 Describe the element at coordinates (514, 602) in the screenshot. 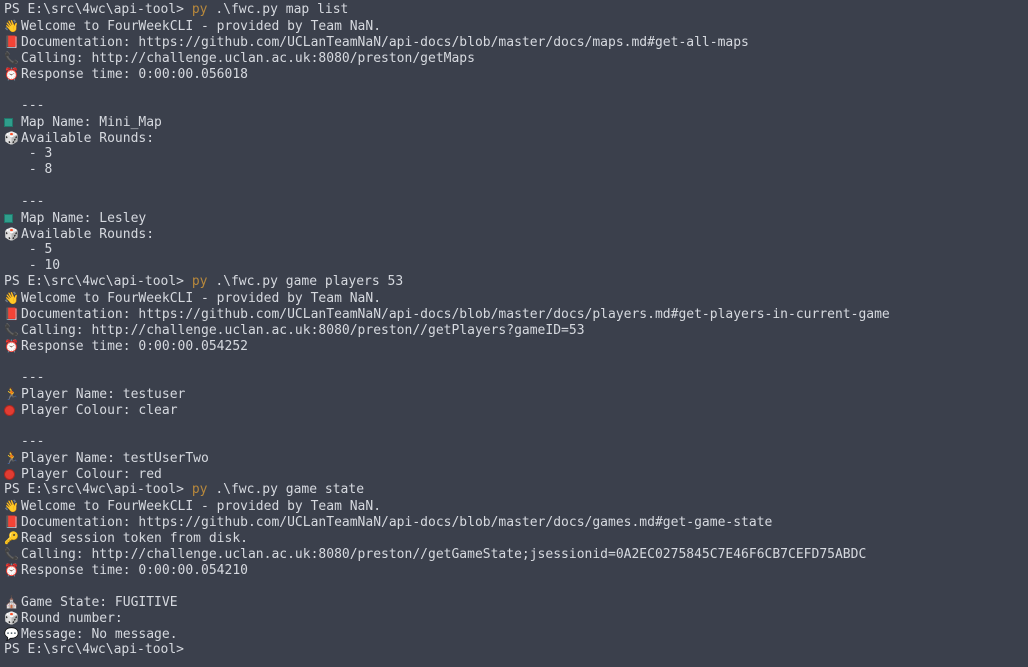

I see `output-line: ⛪ Game State: FUGITIVE` at that location.